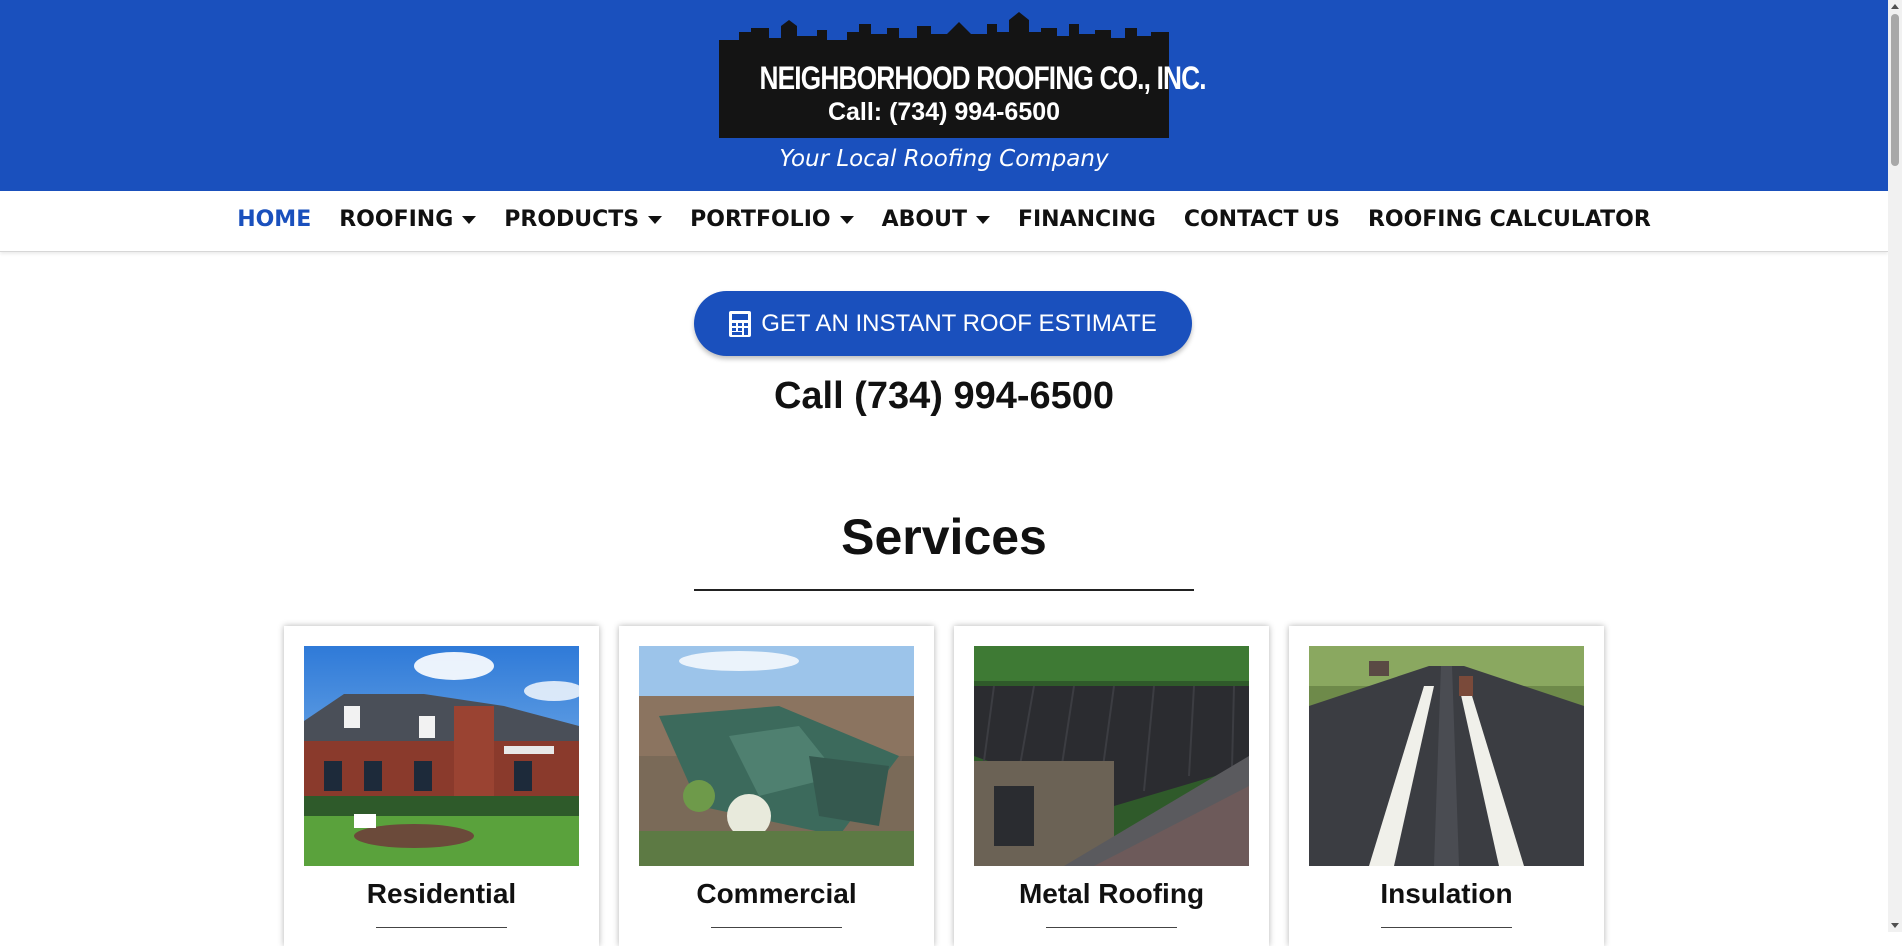  What do you see at coordinates (1895, 466) in the screenshot?
I see `page-scrollbar` at bounding box center [1895, 466].